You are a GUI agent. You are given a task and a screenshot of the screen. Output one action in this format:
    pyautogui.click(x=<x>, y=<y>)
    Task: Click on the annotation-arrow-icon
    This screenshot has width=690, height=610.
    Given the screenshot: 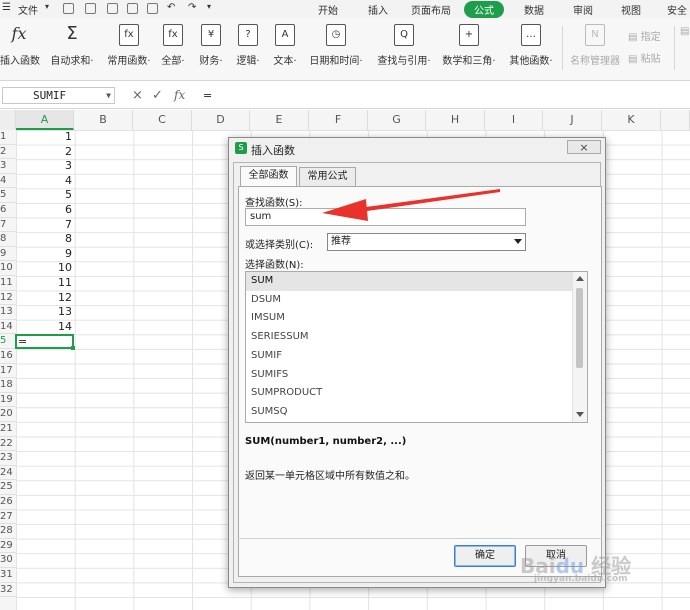 What is the action you would take?
    pyautogui.click(x=411, y=205)
    